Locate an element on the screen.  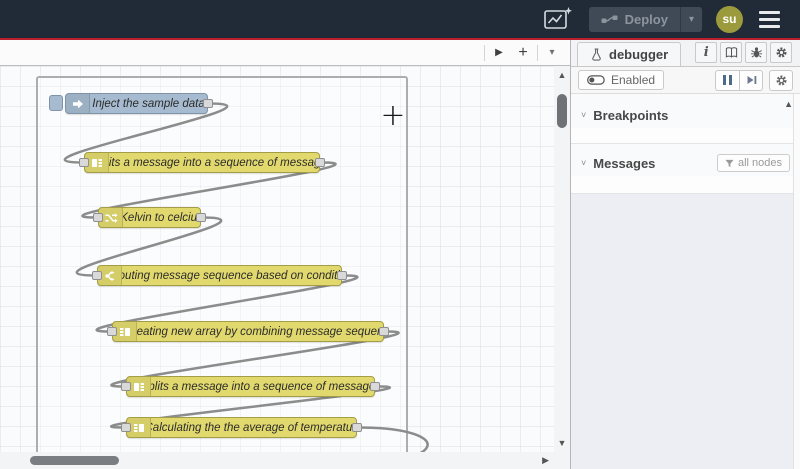
add-flow-button: + is located at coordinates (523, 53).